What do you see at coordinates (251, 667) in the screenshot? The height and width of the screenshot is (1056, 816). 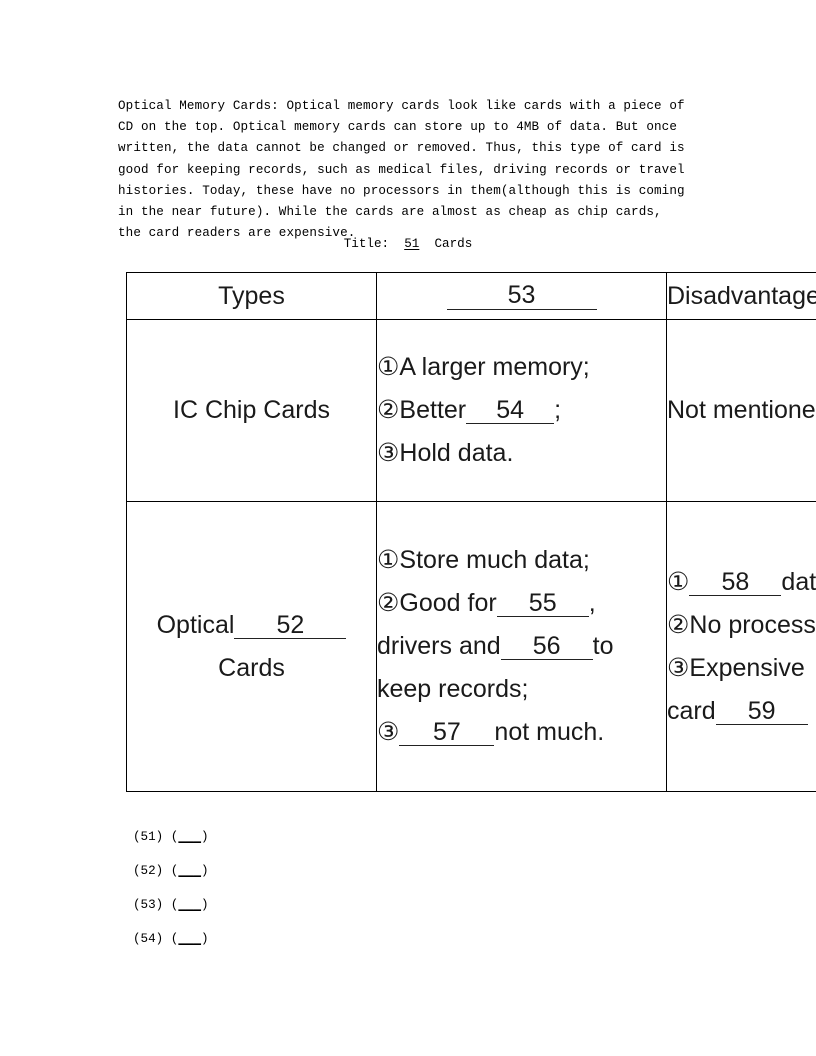 I see `type-name-optical-suffix: Cards` at bounding box center [251, 667].